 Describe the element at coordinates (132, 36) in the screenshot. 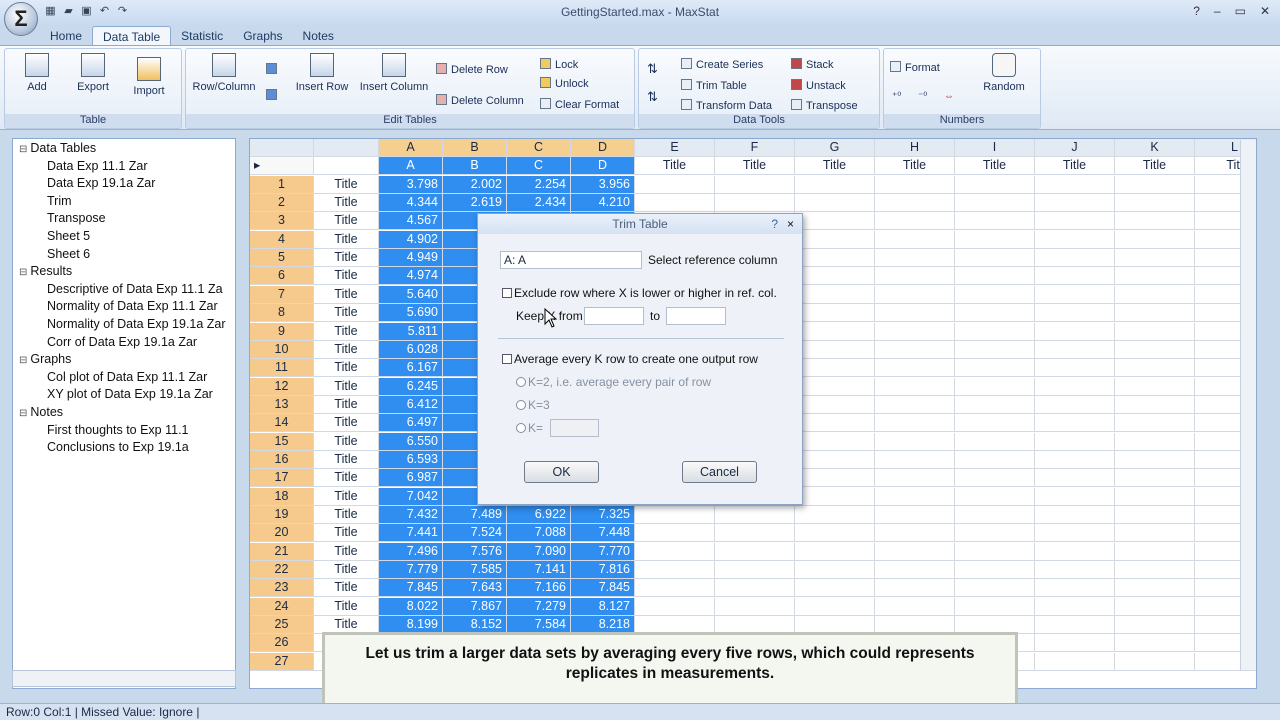

I see `tab-data-table: Data Table` at that location.